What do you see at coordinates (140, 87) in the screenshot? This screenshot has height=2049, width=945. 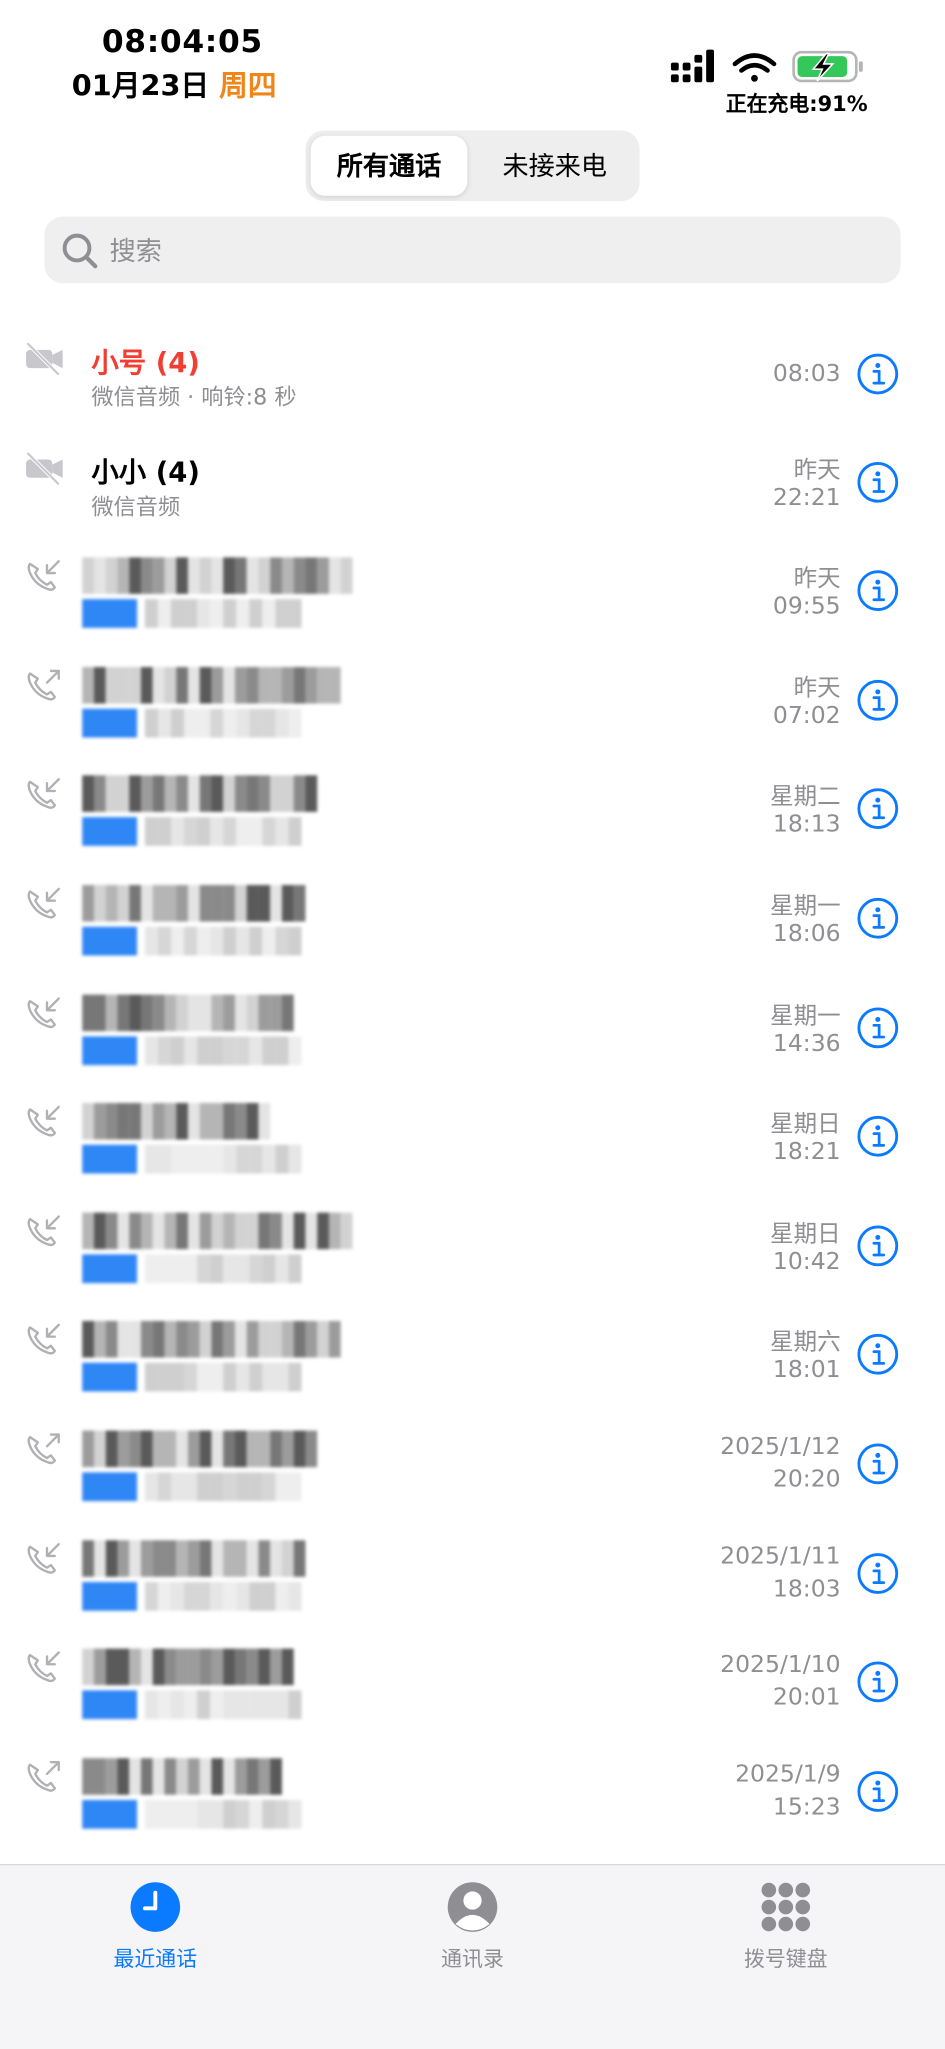 I see `status-date-text: 01月23日` at bounding box center [140, 87].